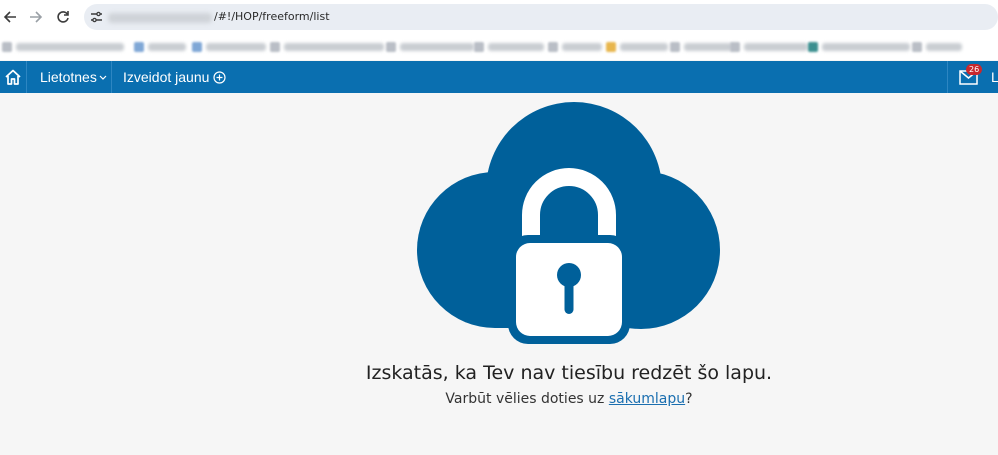 This screenshot has height=455, width=998. I want to click on home-page-link: sākumlapu, so click(647, 399).